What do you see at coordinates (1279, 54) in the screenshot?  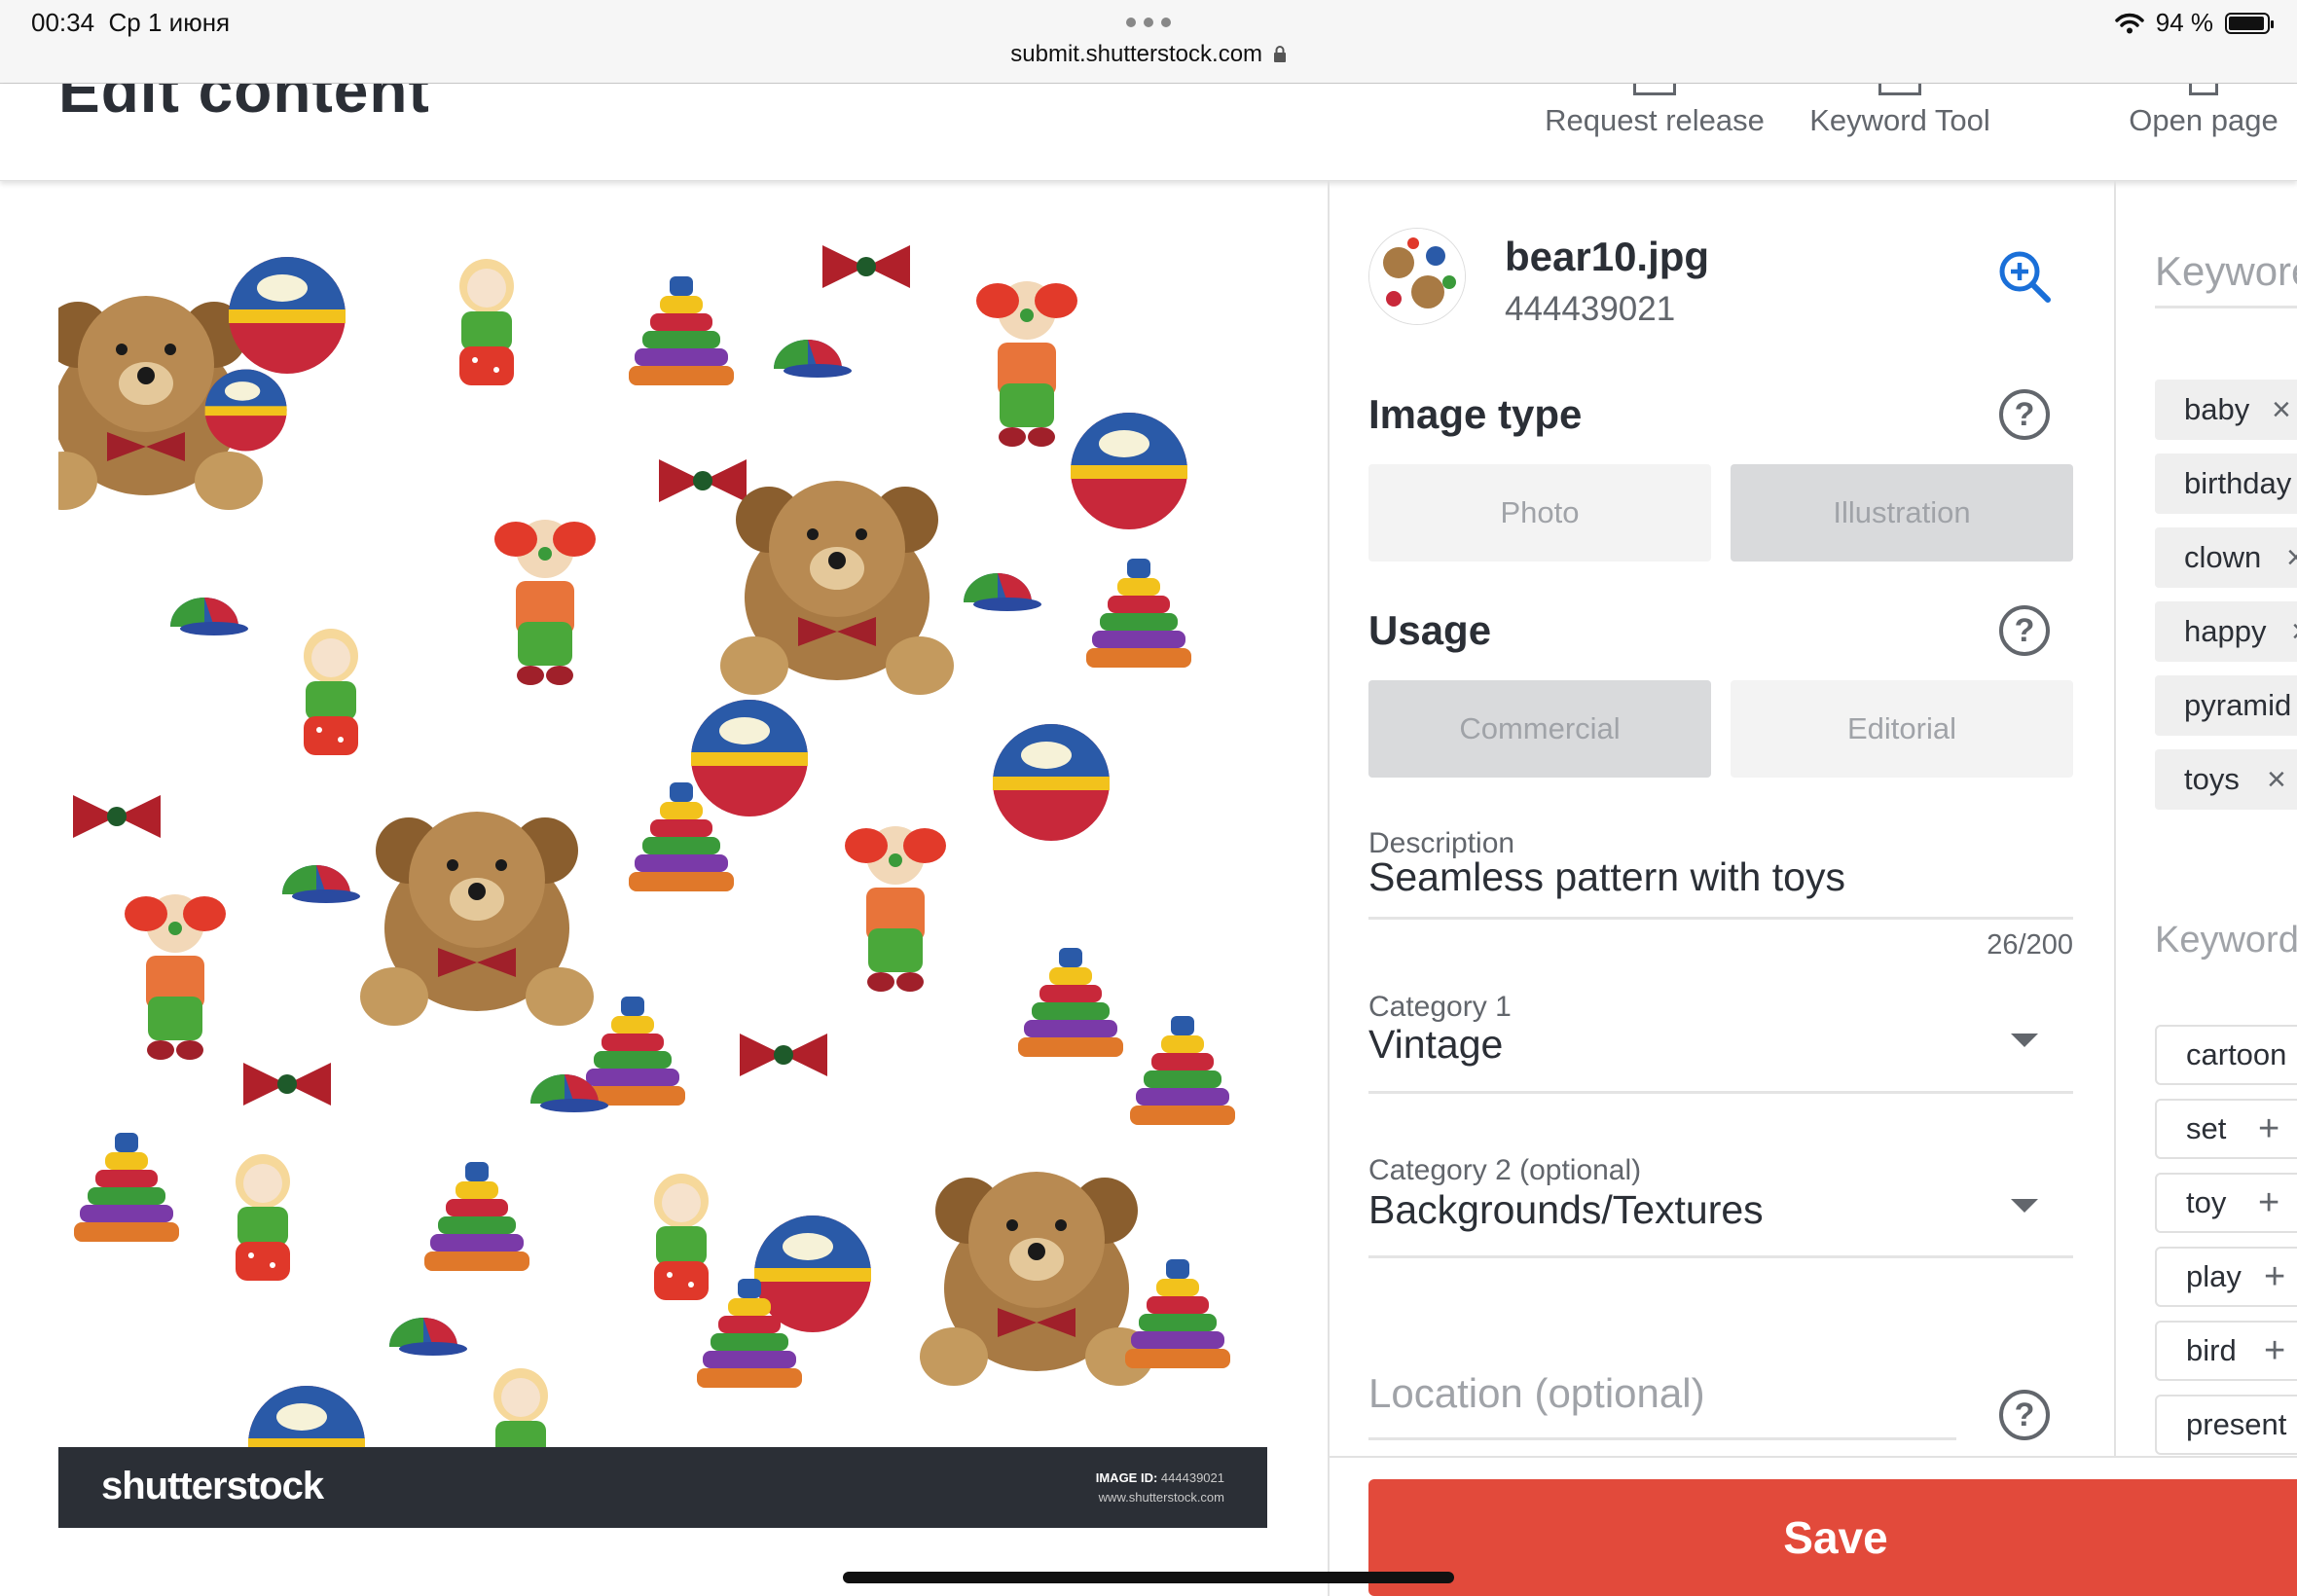 I see `lock-icon` at bounding box center [1279, 54].